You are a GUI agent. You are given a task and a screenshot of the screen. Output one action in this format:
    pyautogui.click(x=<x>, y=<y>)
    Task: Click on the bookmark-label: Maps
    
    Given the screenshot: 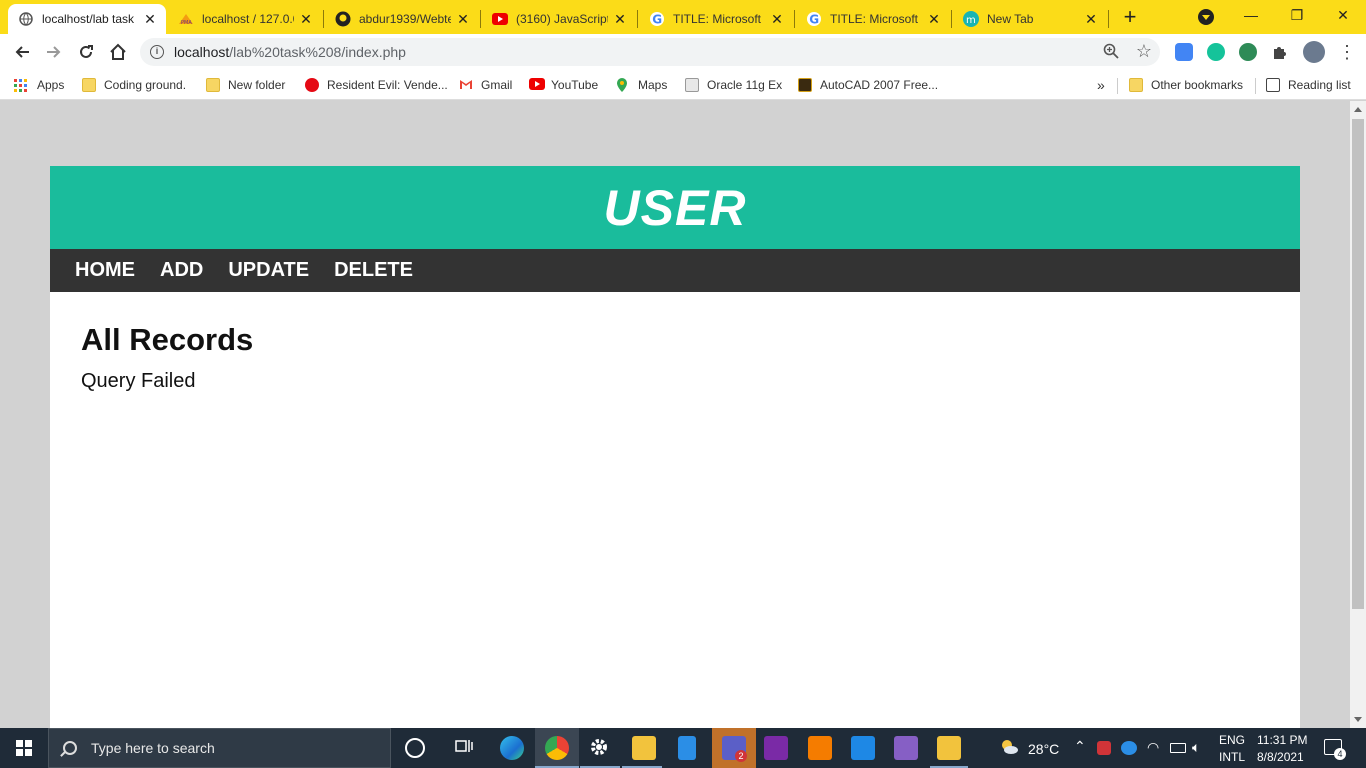 What is the action you would take?
    pyautogui.click(x=653, y=85)
    